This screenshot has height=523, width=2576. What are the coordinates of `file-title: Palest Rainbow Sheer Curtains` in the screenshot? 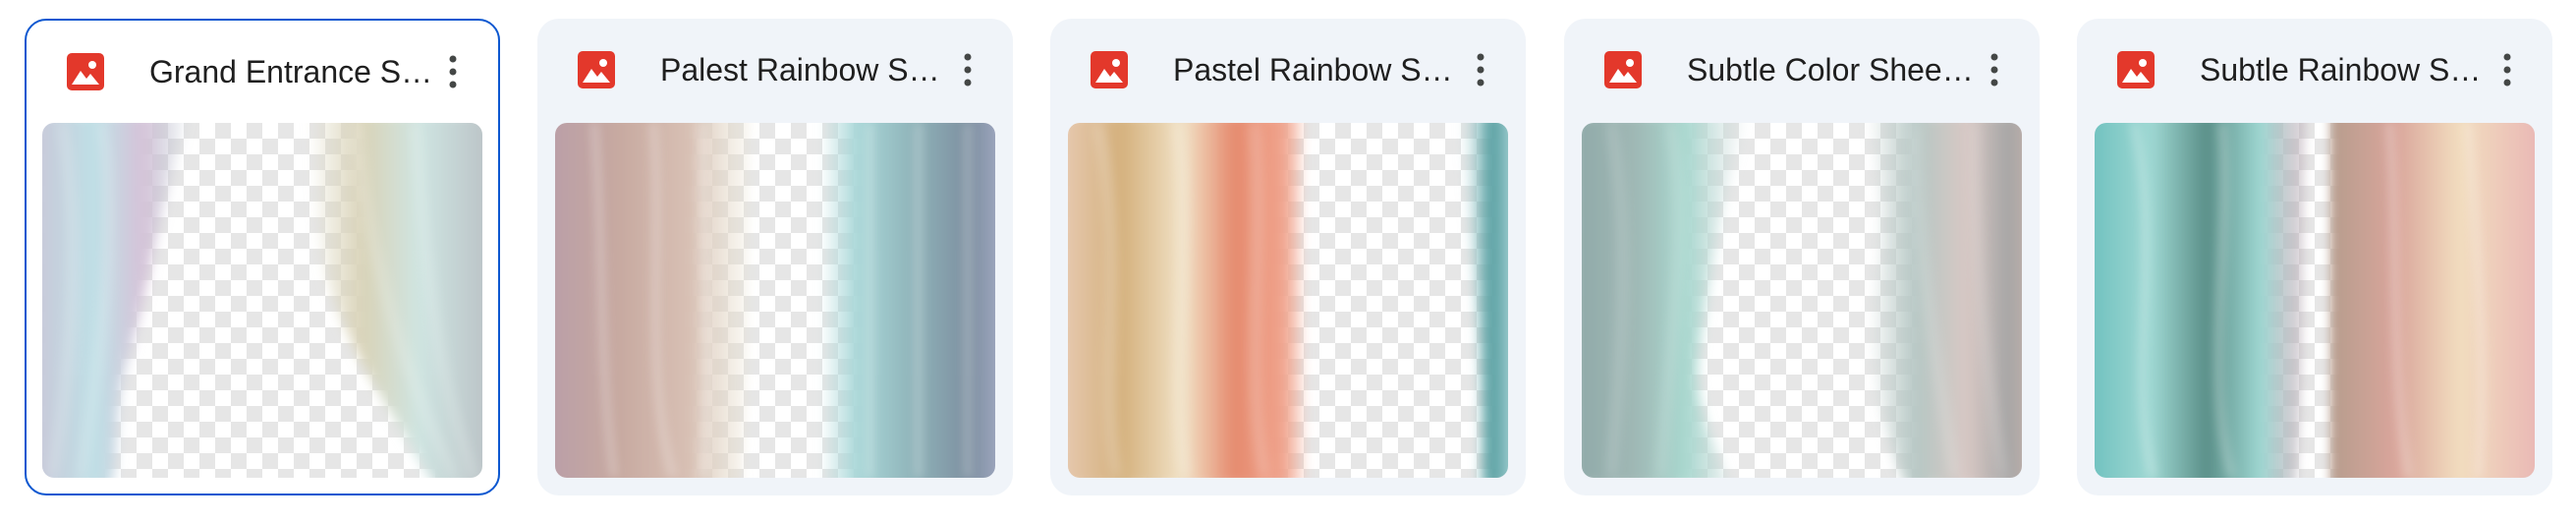 It's located at (807, 69).